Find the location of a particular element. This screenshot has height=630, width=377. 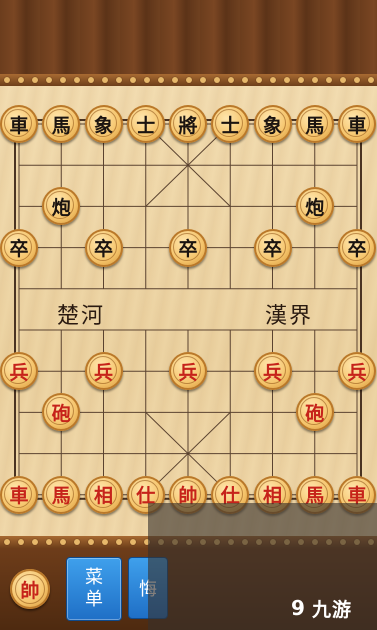

menu-button-label-line2: 单 is located at coordinates (94, 599).